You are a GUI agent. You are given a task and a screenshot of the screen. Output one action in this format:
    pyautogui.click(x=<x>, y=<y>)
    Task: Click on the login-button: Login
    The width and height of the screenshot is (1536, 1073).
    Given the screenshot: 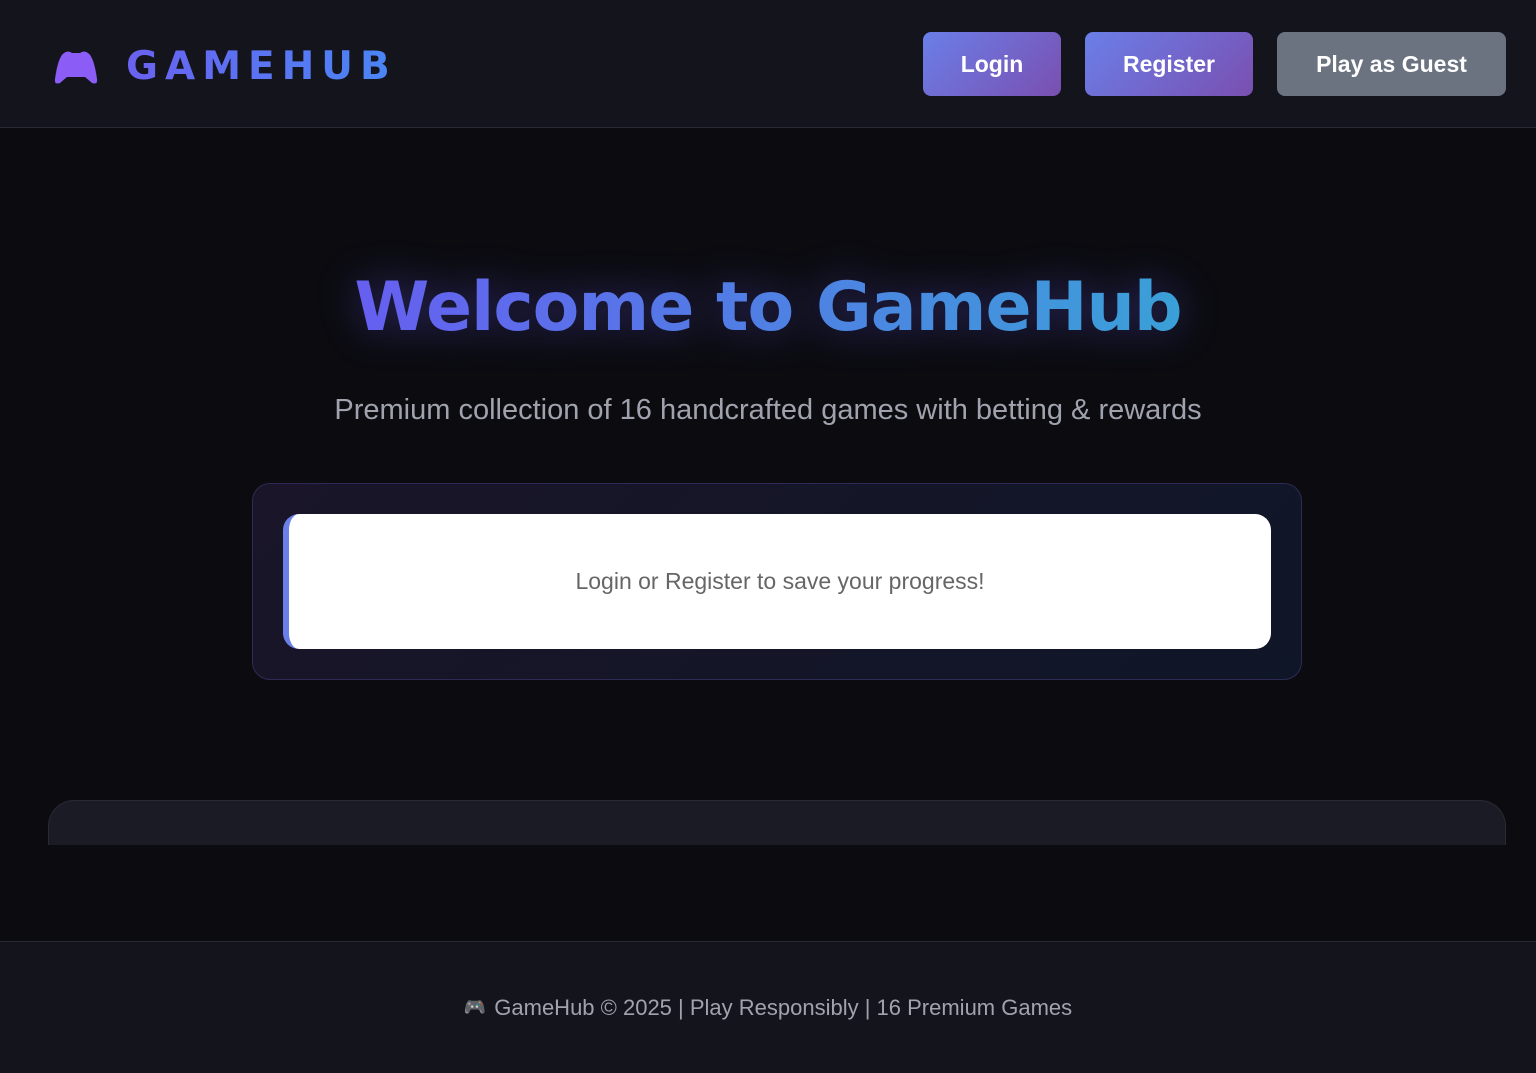 What is the action you would take?
    pyautogui.click(x=992, y=64)
    